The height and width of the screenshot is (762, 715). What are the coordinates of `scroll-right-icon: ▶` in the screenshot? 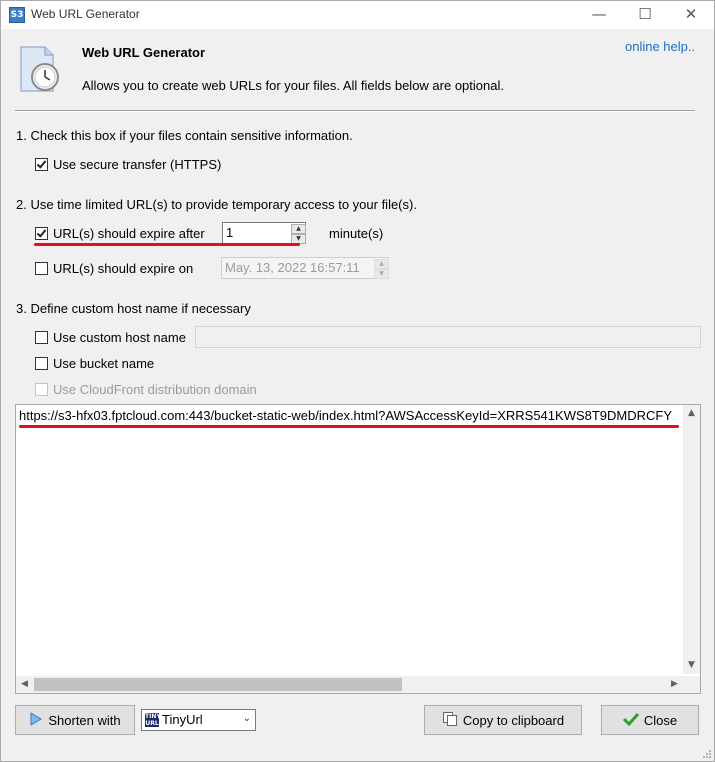 It's located at (674, 684).